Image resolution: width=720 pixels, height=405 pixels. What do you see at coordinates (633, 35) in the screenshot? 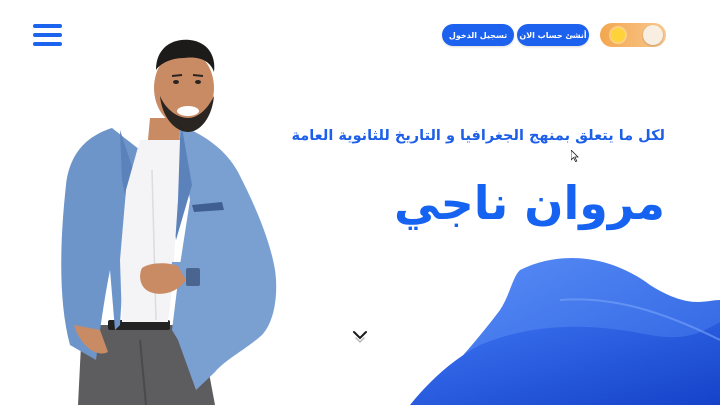
I see `theme-toggle` at bounding box center [633, 35].